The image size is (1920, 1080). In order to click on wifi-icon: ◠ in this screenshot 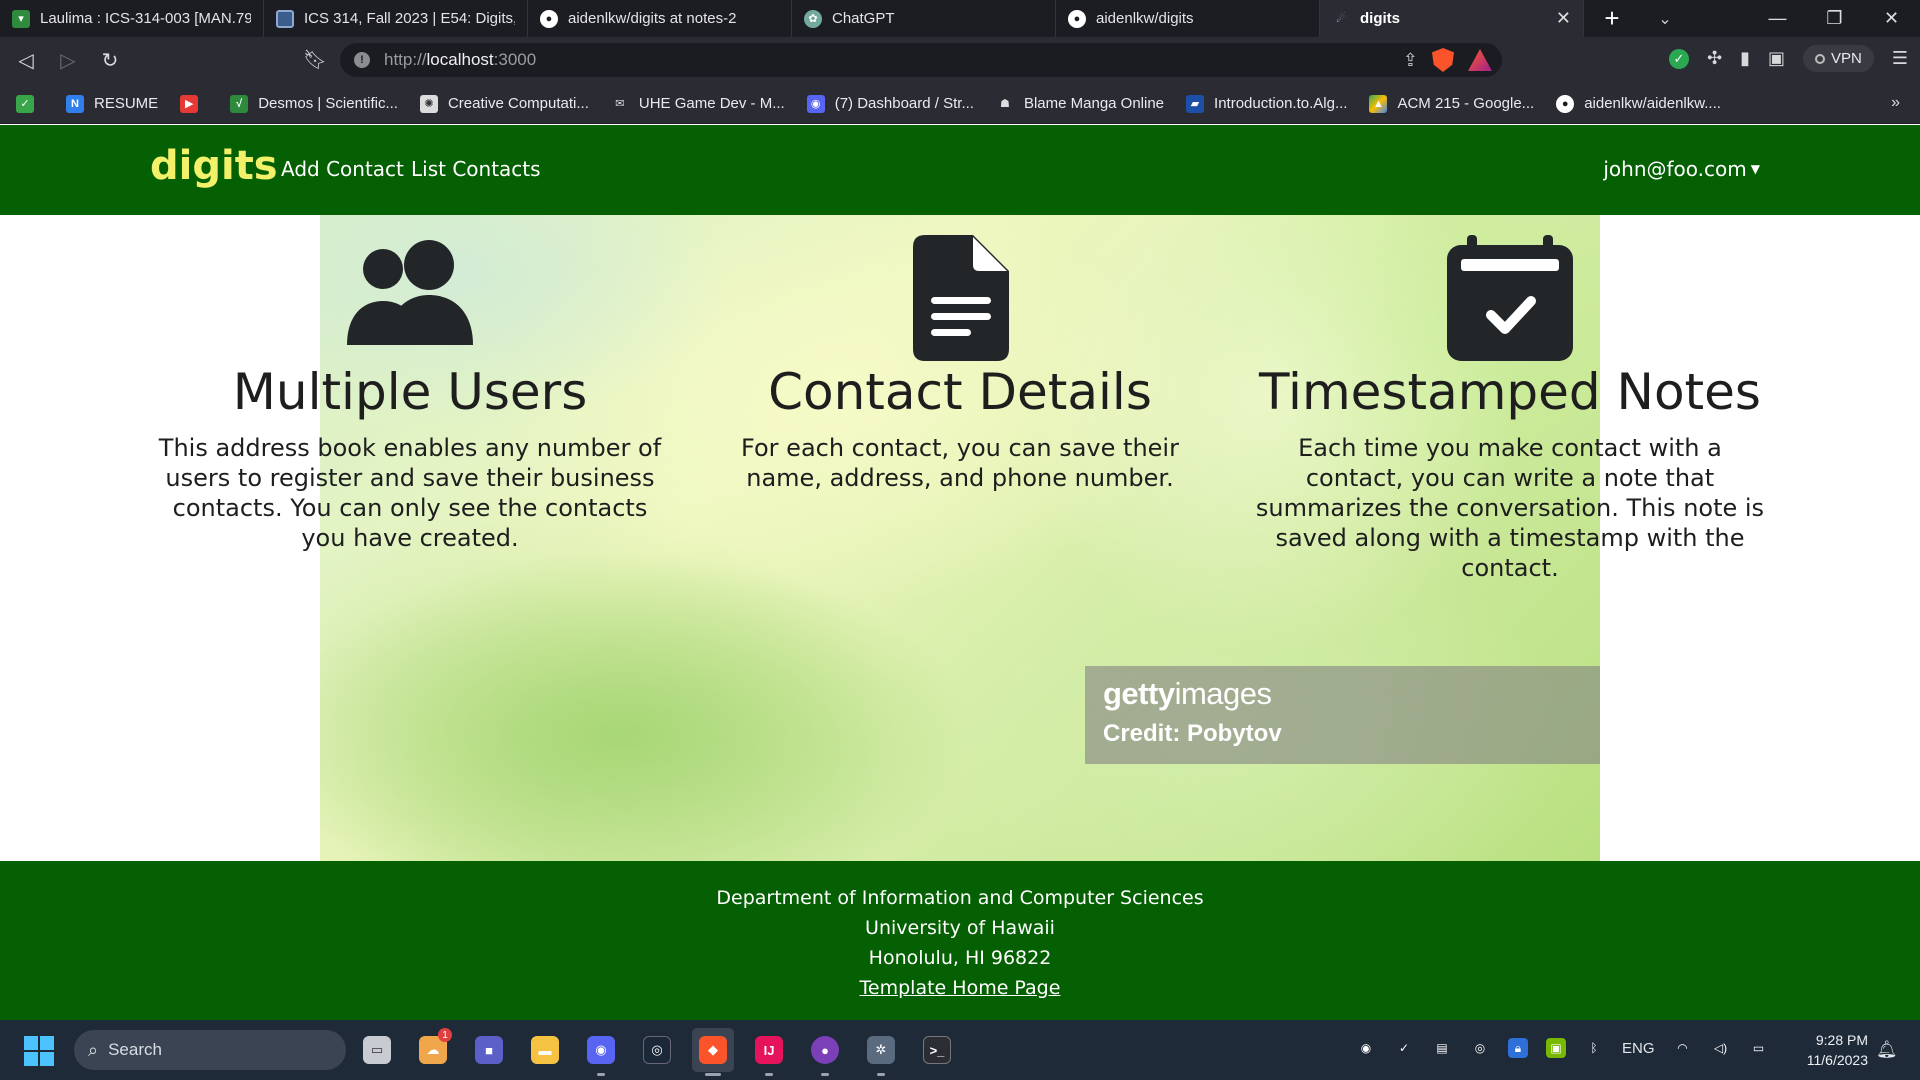, I will do `click(1683, 1048)`.